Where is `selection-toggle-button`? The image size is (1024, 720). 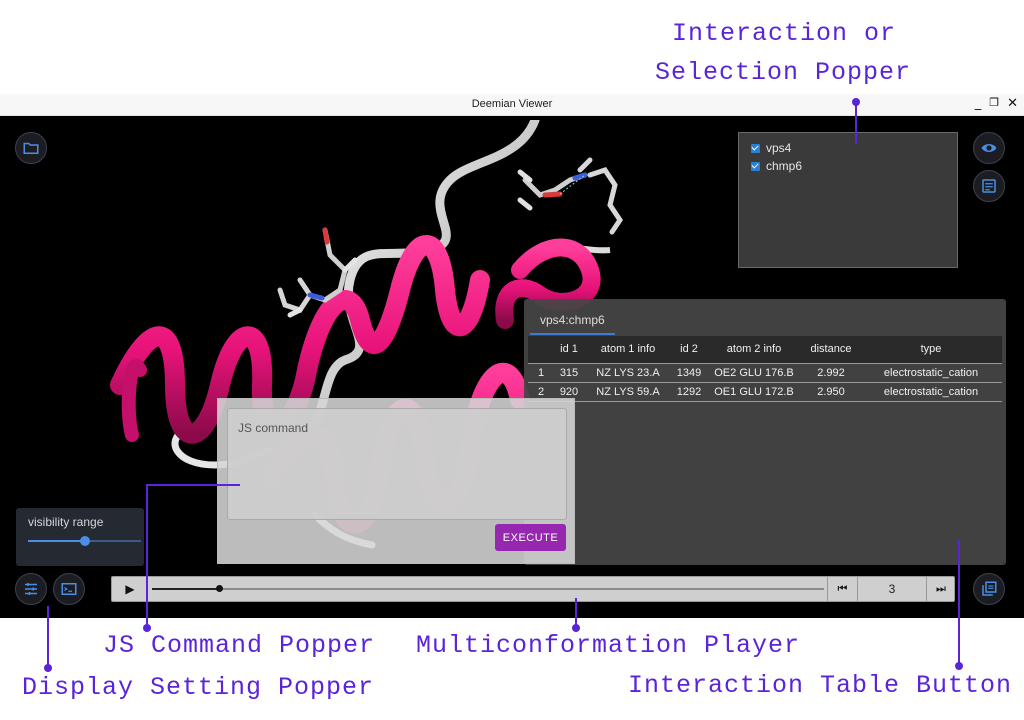
selection-toggle-button is located at coordinates (989, 148).